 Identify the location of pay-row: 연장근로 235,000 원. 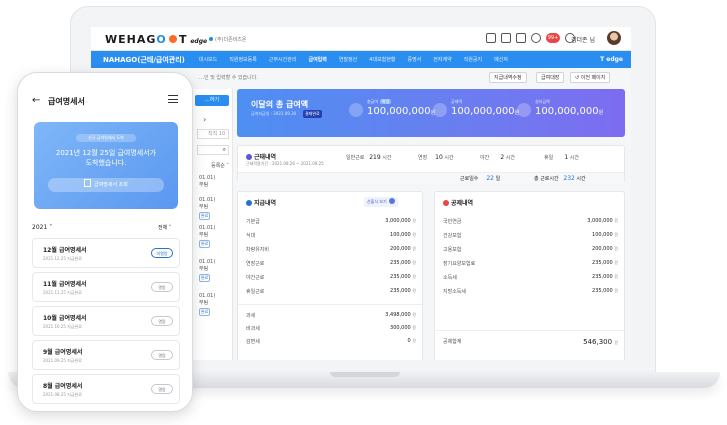
(331, 263).